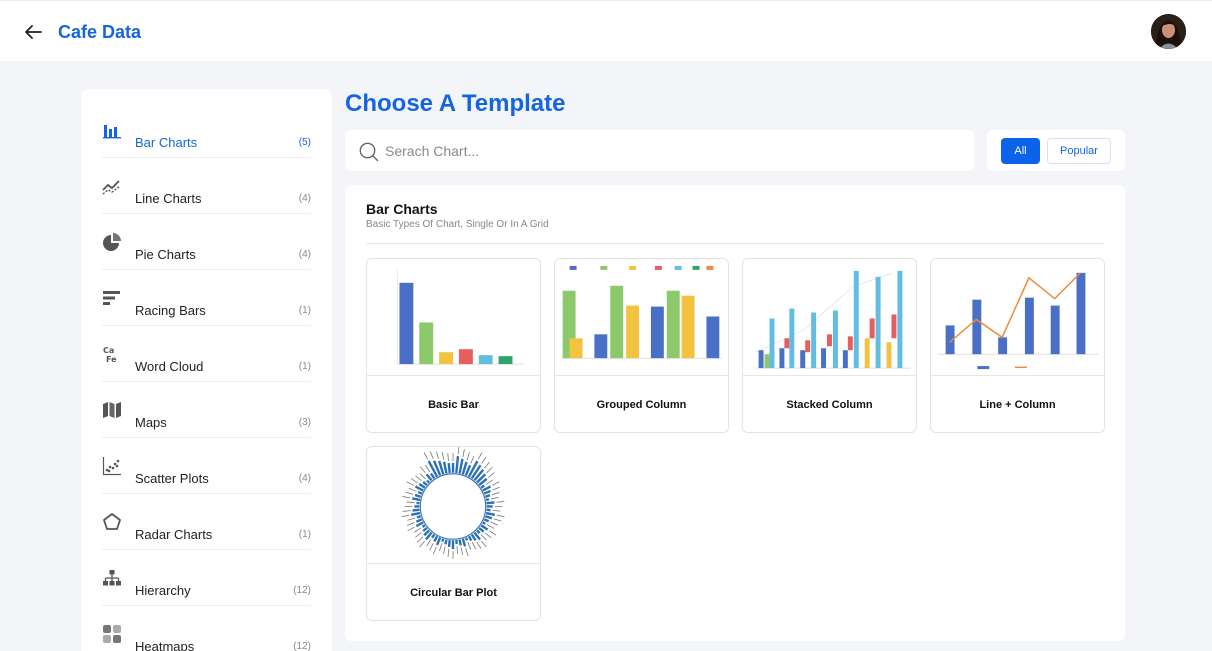 Image resolution: width=1212 pixels, height=651 pixels. What do you see at coordinates (206, 522) in the screenshot?
I see `sidebar-item-radar-charts: Radar Charts (1)` at bounding box center [206, 522].